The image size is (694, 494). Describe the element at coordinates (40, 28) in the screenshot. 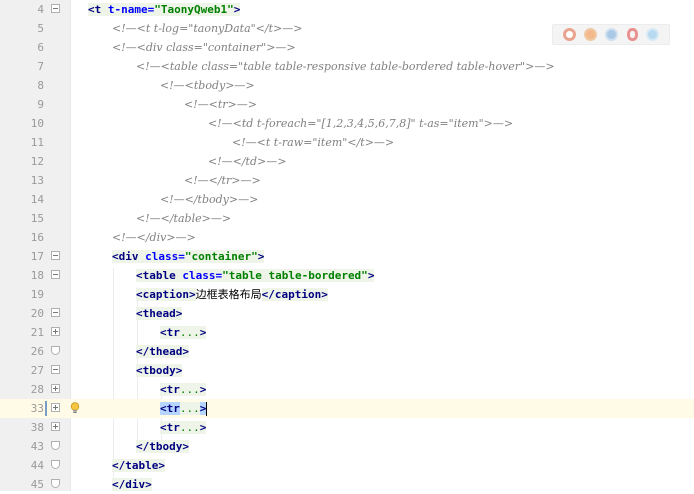

I see `line-number: 5` at that location.